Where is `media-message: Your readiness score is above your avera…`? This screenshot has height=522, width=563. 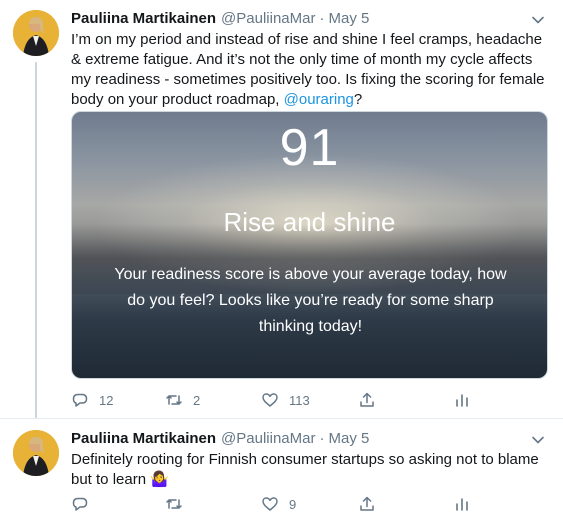 media-message: Your readiness score is above your avera… is located at coordinates (310, 300).